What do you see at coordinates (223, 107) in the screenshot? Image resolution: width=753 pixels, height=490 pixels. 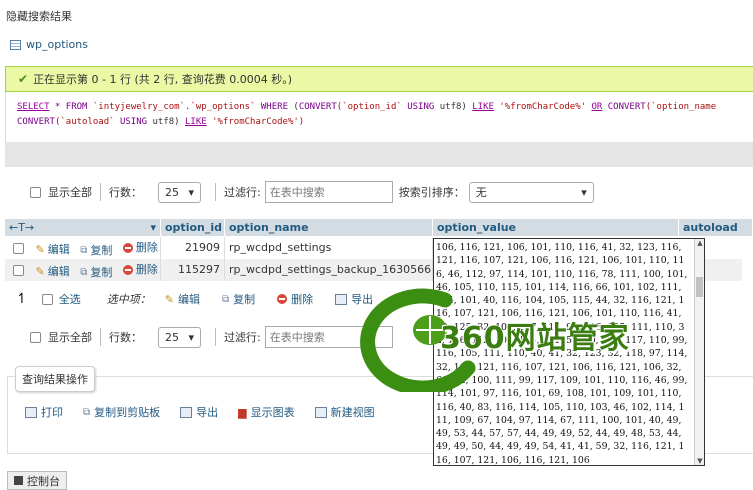 I see `sql-identifier: `wp_options`` at bounding box center [223, 107].